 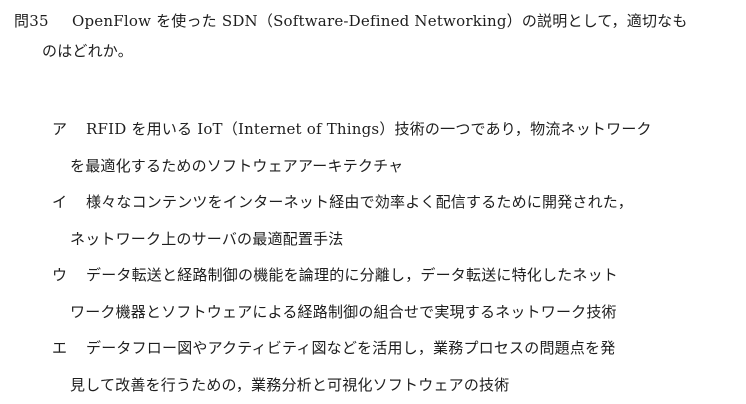 I want to click on question-number: 問35, so click(x=31, y=21).